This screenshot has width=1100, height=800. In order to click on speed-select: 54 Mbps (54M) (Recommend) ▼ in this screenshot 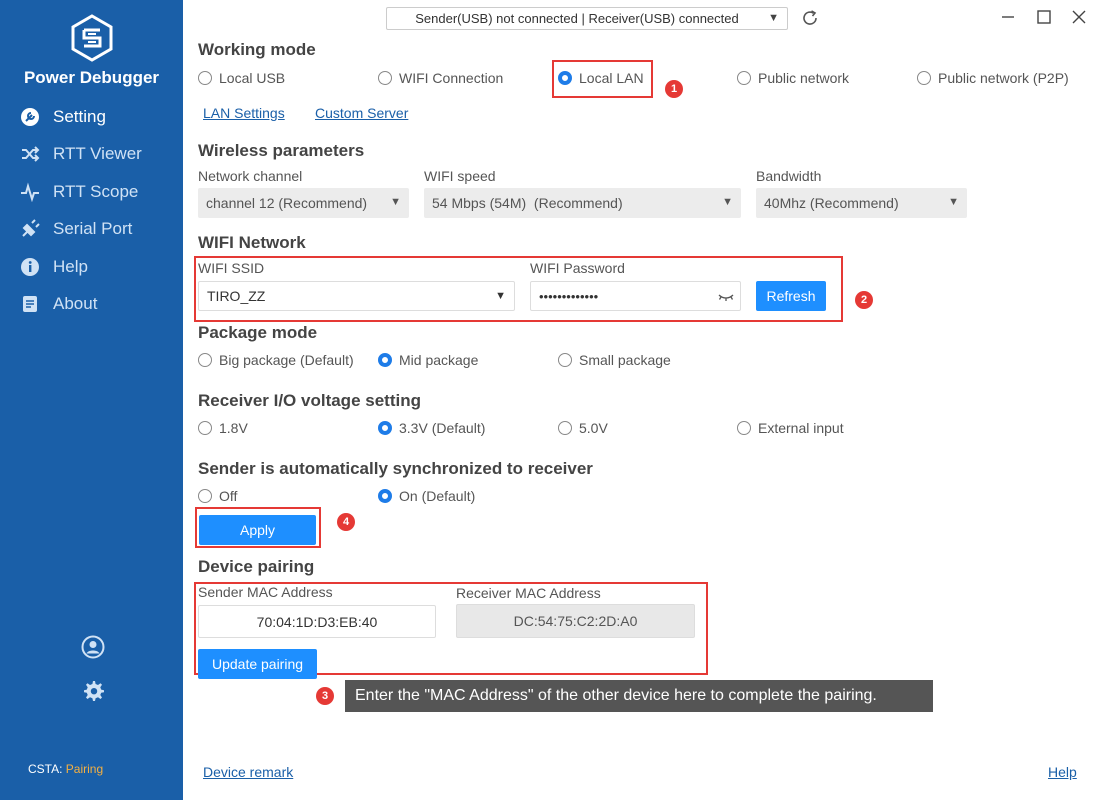, I will do `click(582, 203)`.